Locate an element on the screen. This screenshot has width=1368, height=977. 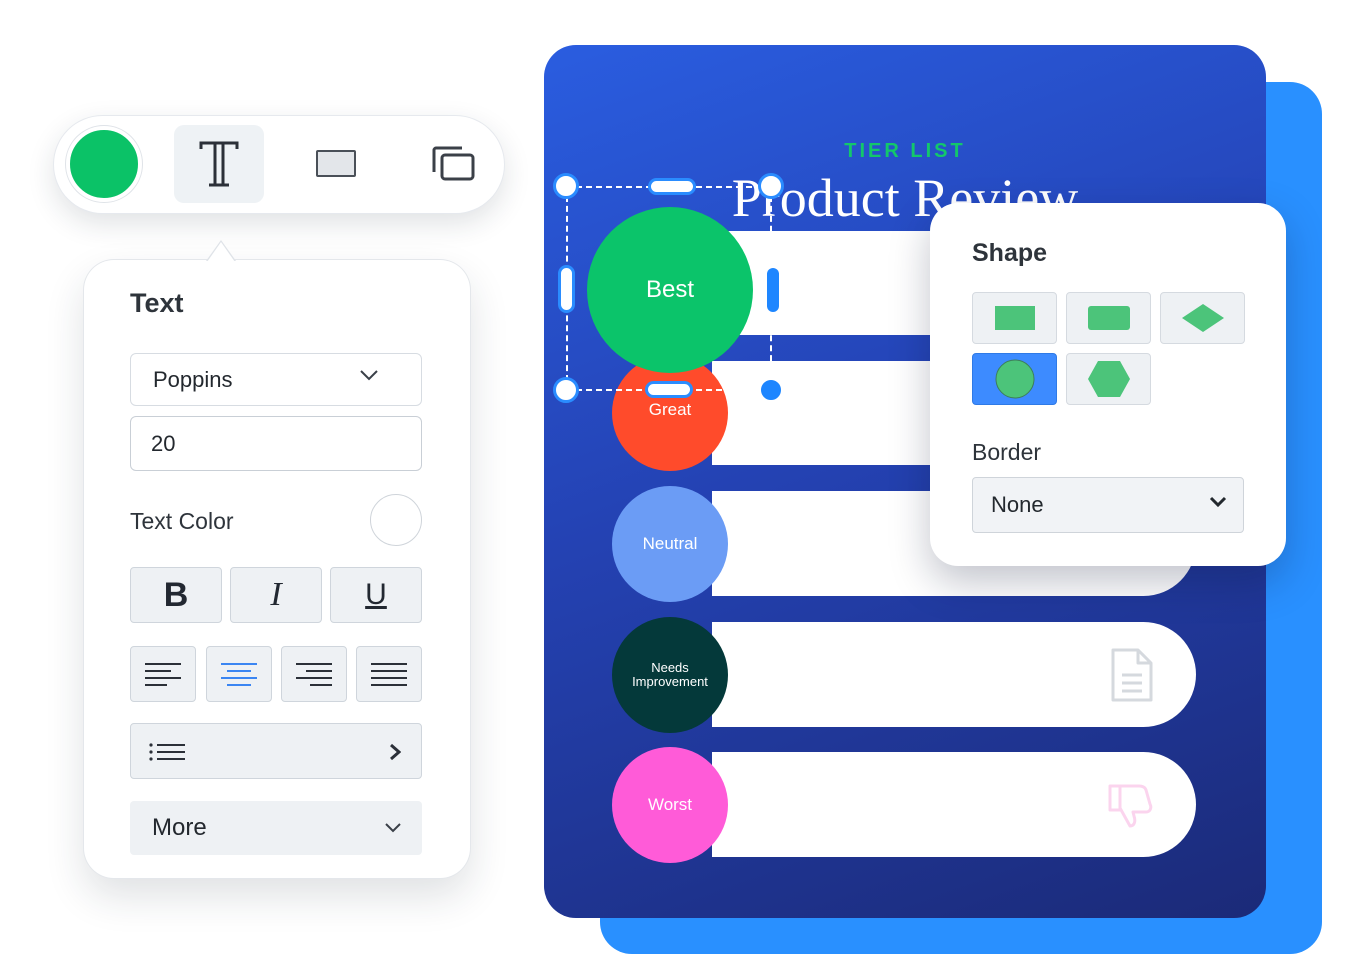
bold-button: B is located at coordinates (176, 595).